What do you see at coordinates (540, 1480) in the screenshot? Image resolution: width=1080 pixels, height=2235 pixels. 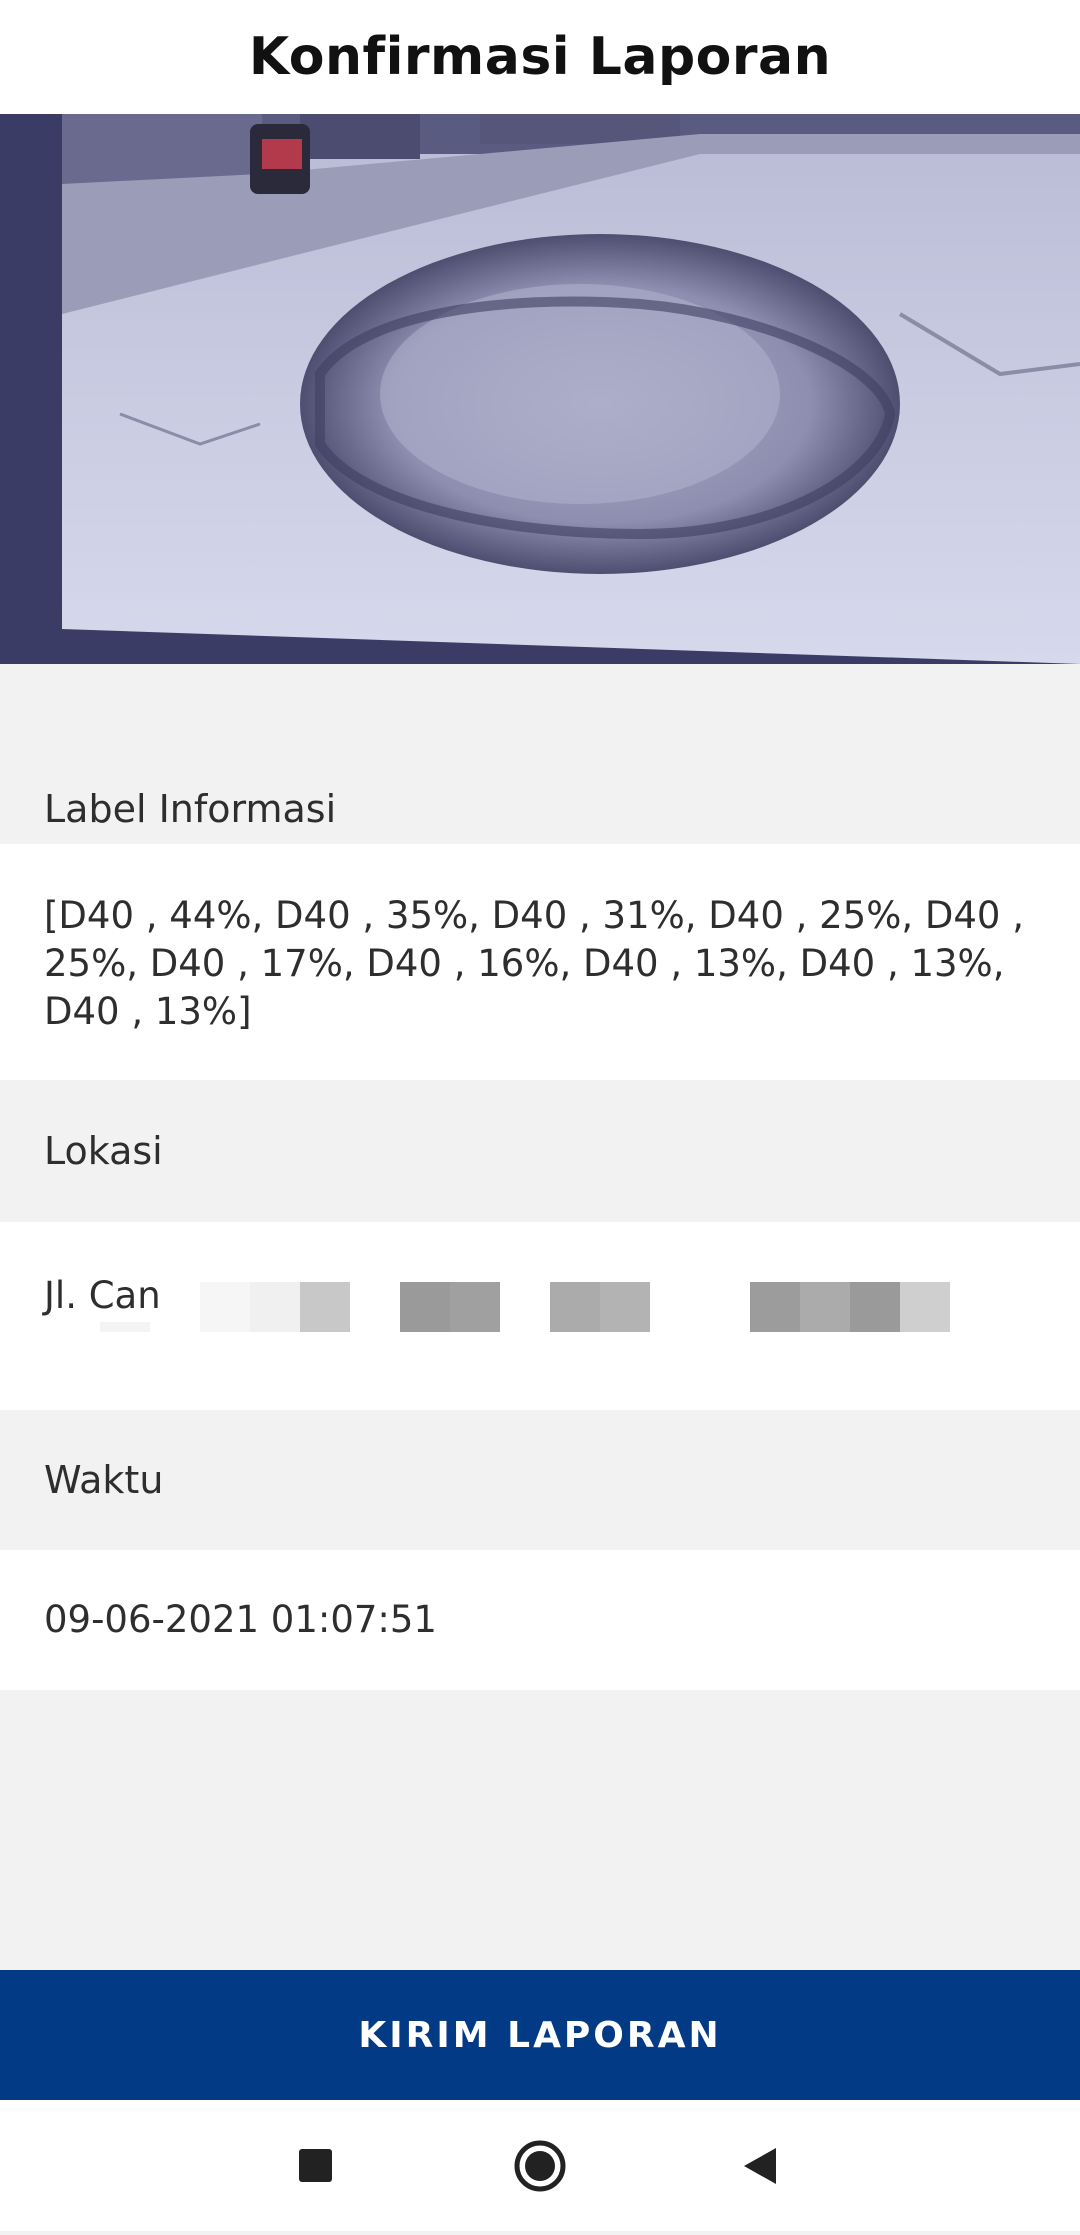 I see `time-header: Waktu` at bounding box center [540, 1480].